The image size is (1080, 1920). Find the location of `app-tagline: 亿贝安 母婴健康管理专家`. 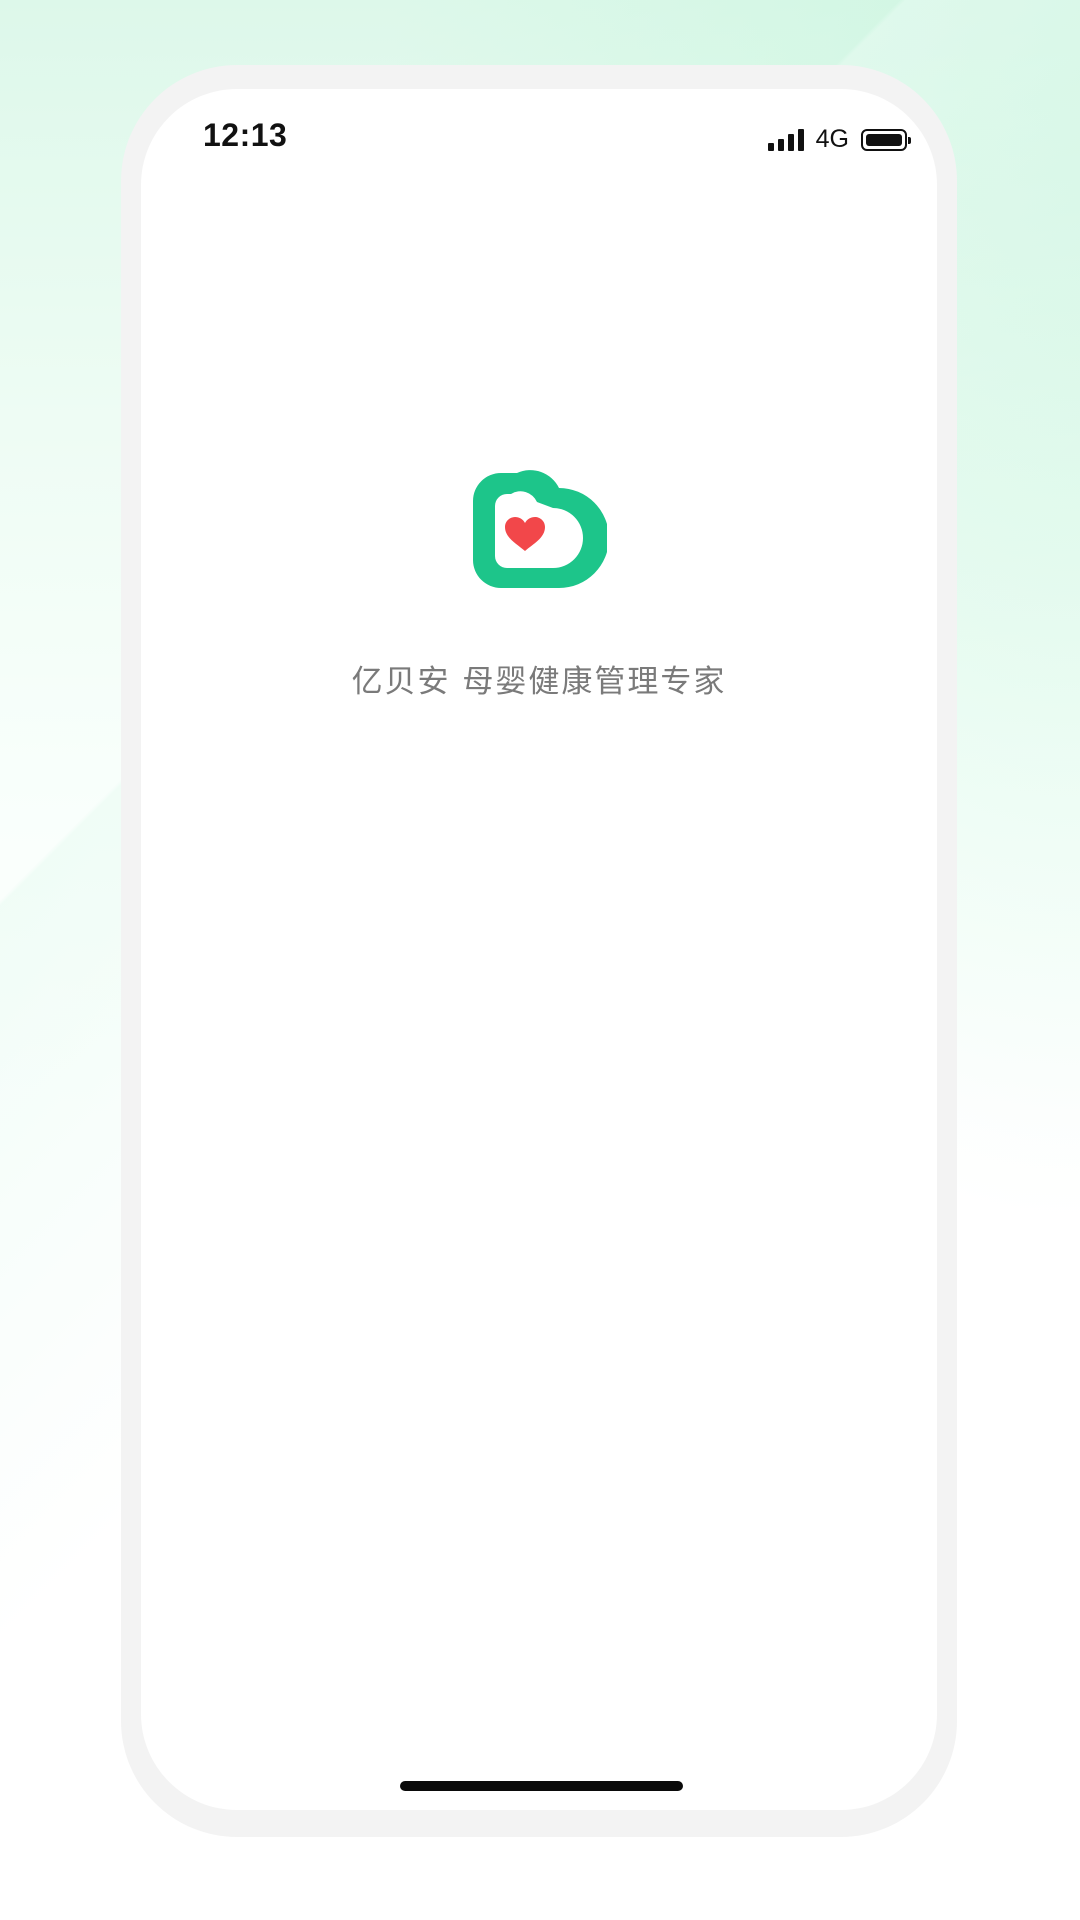

app-tagline: 亿贝安 母婴健康管理专家 is located at coordinates (539, 682).